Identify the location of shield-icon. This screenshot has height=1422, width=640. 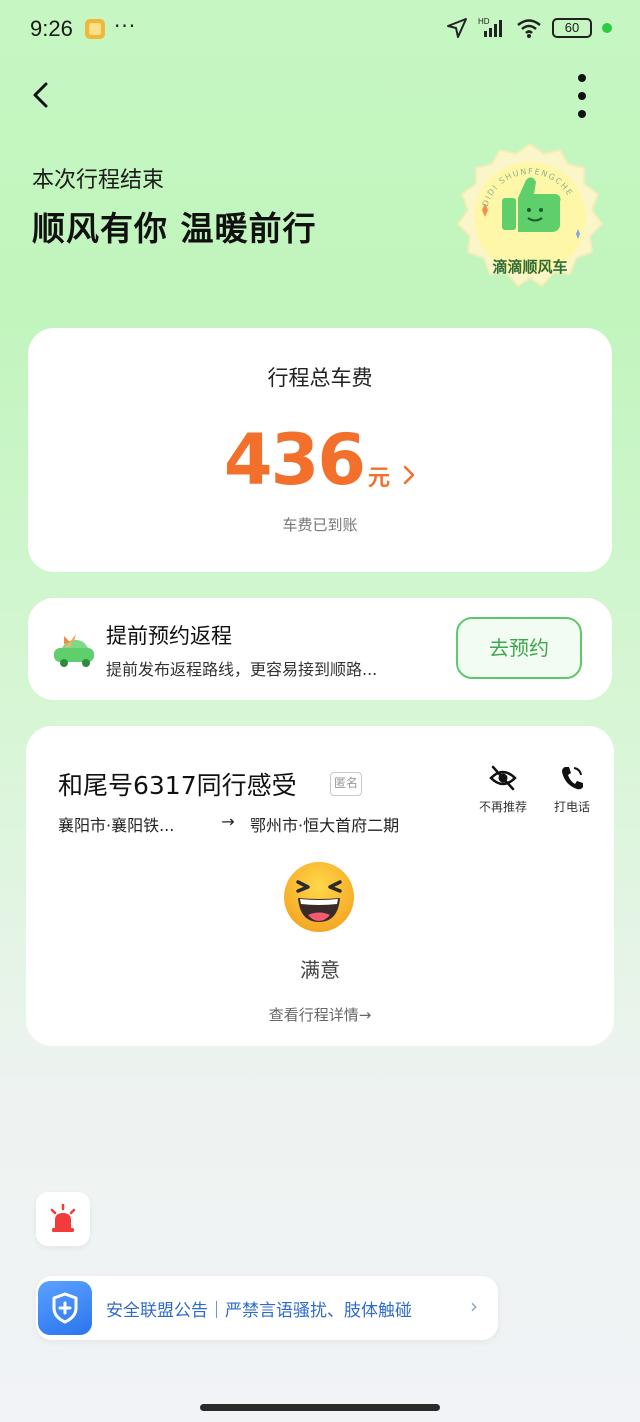
(65, 1308).